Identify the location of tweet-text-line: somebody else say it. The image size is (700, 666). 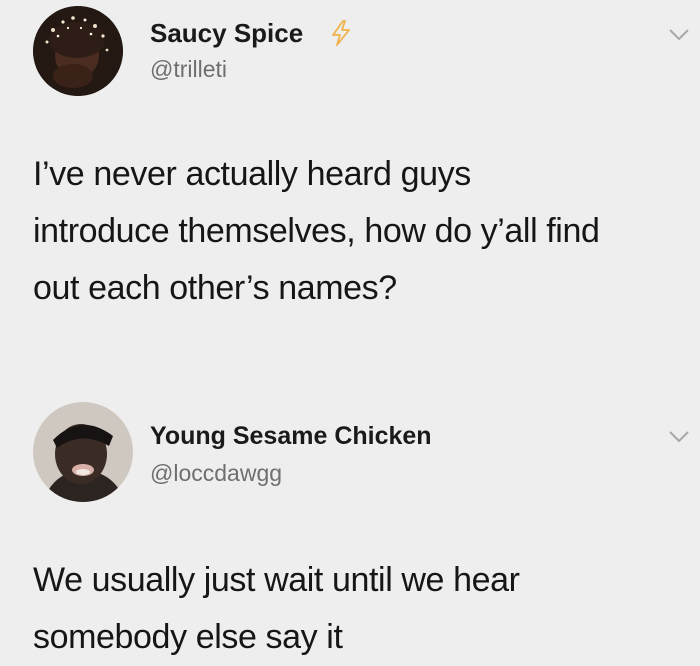
(188, 637).